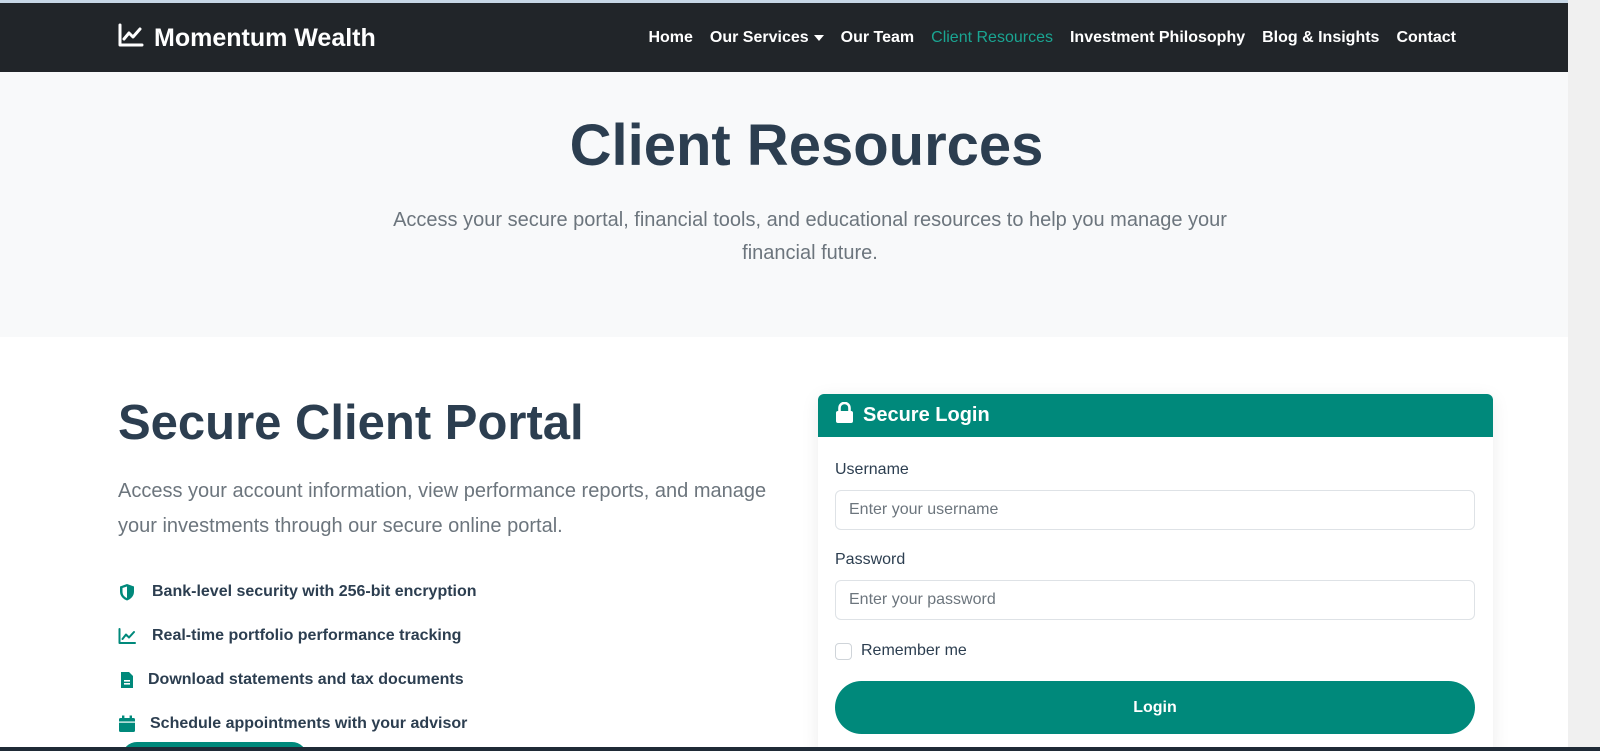  I want to click on username-label: Username, so click(872, 469).